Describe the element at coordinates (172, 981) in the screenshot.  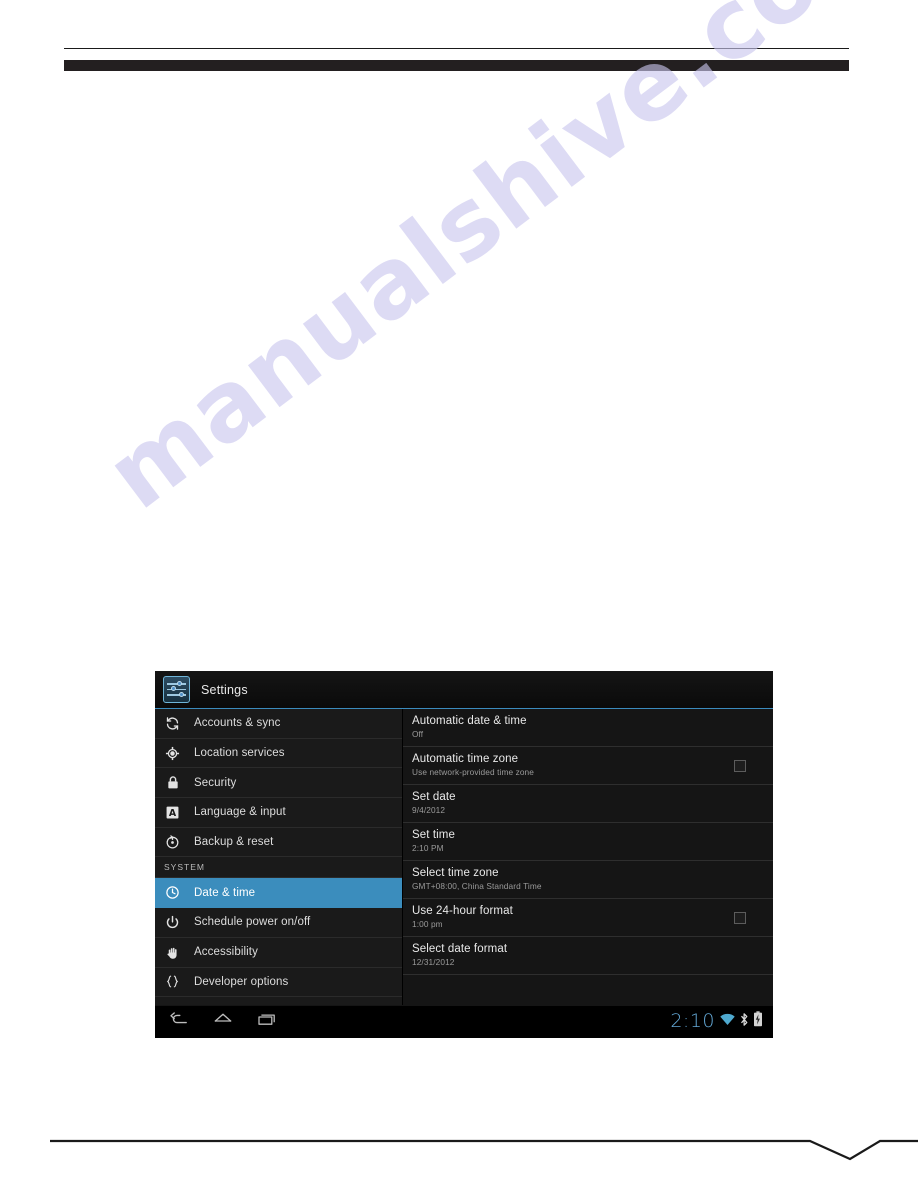
I see `braces-icon` at that location.